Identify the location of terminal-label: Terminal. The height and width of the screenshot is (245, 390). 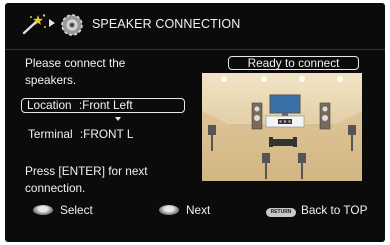
(50, 134).